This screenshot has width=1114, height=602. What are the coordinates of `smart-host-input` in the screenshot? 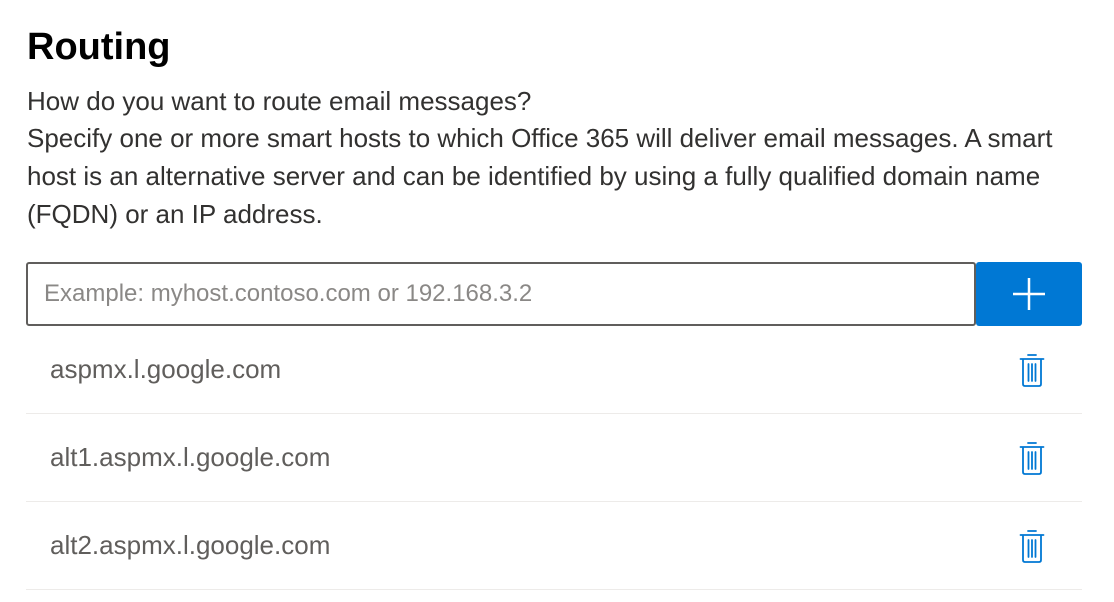 It's located at (501, 294).